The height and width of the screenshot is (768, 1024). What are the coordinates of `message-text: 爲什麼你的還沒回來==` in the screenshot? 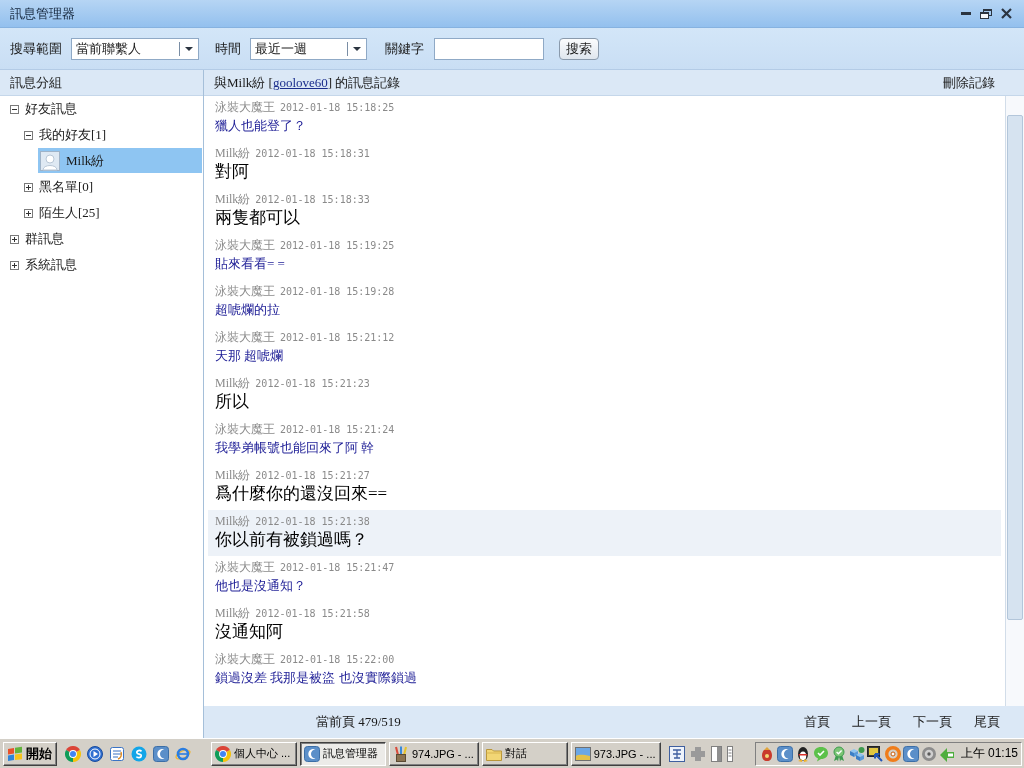 It's located at (301, 494).